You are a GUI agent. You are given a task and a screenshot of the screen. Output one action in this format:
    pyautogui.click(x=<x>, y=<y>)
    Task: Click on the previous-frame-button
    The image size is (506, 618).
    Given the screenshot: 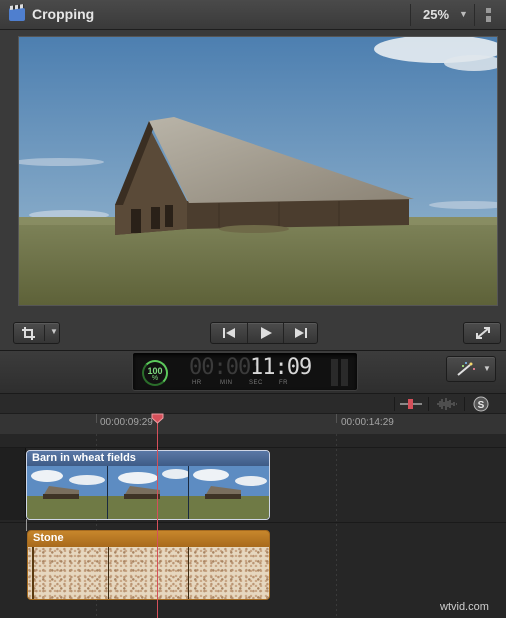 What is the action you would take?
    pyautogui.click(x=229, y=333)
    